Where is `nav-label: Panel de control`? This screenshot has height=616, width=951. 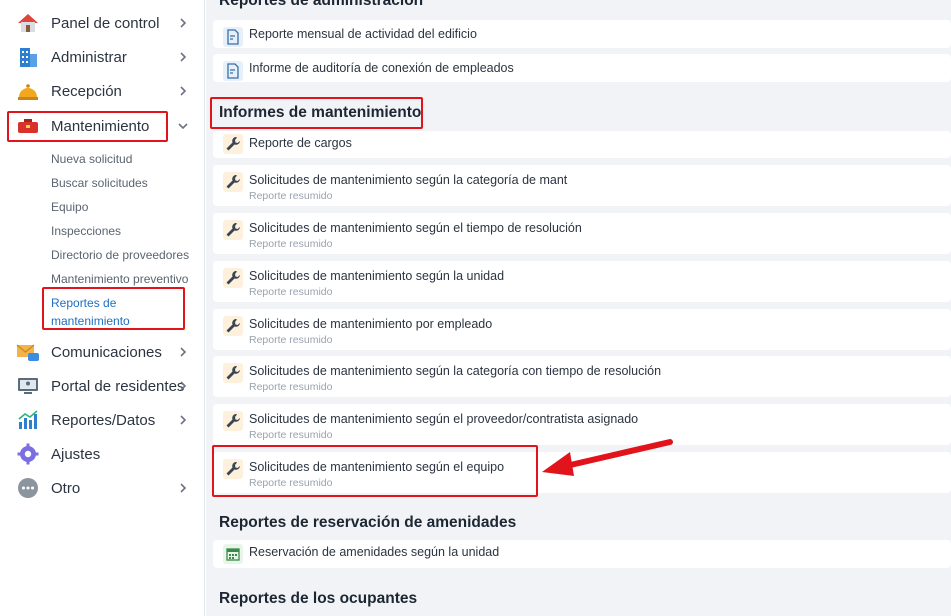 nav-label: Panel de control is located at coordinates (105, 23).